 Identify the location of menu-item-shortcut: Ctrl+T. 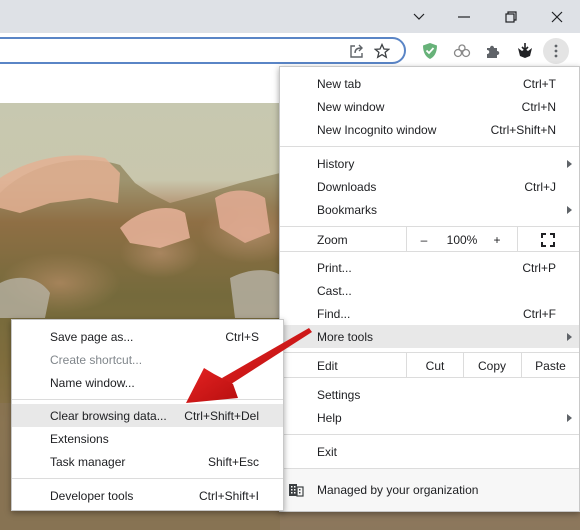
(539, 83).